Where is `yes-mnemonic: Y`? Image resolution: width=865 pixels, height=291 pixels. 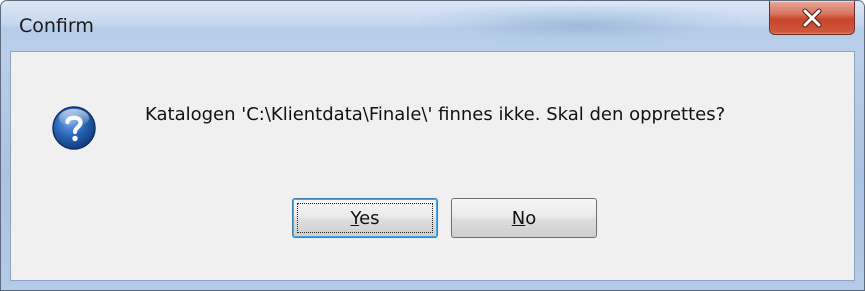
yes-mnemonic: Y is located at coordinates (355, 218).